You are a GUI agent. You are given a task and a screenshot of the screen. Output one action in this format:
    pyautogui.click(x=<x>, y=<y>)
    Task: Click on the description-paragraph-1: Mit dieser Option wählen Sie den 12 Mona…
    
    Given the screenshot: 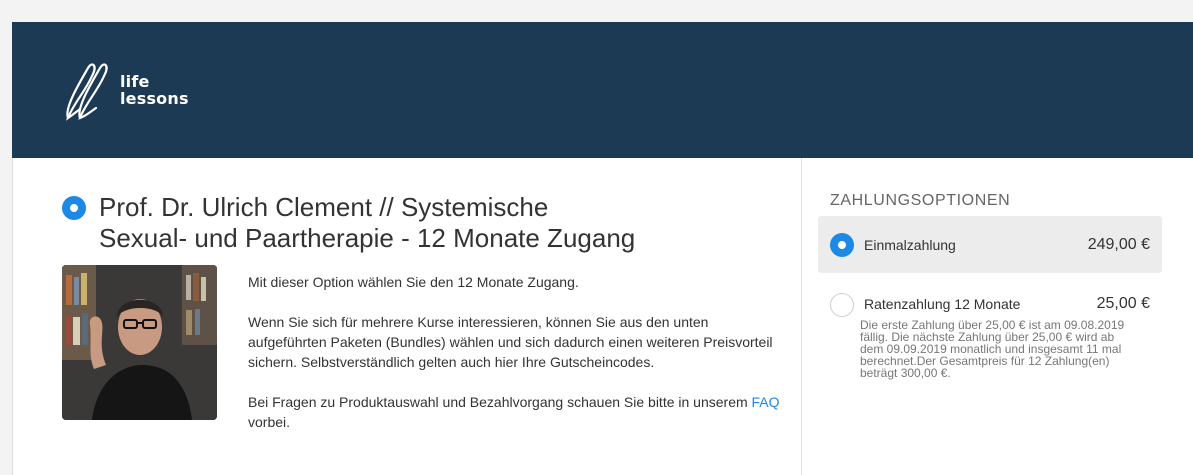 What is the action you would take?
    pyautogui.click(x=518, y=282)
    